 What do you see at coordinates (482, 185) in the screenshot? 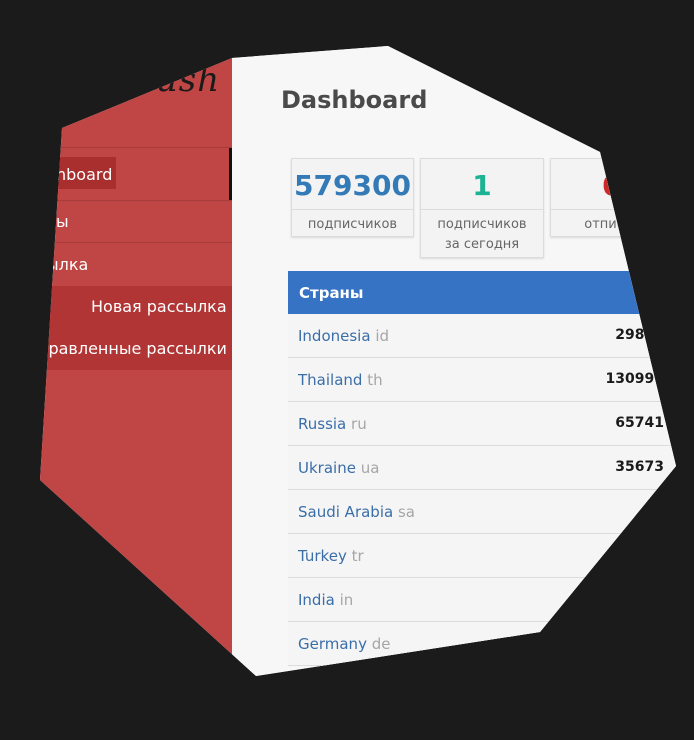
I see `stat-value: 1` at bounding box center [482, 185].